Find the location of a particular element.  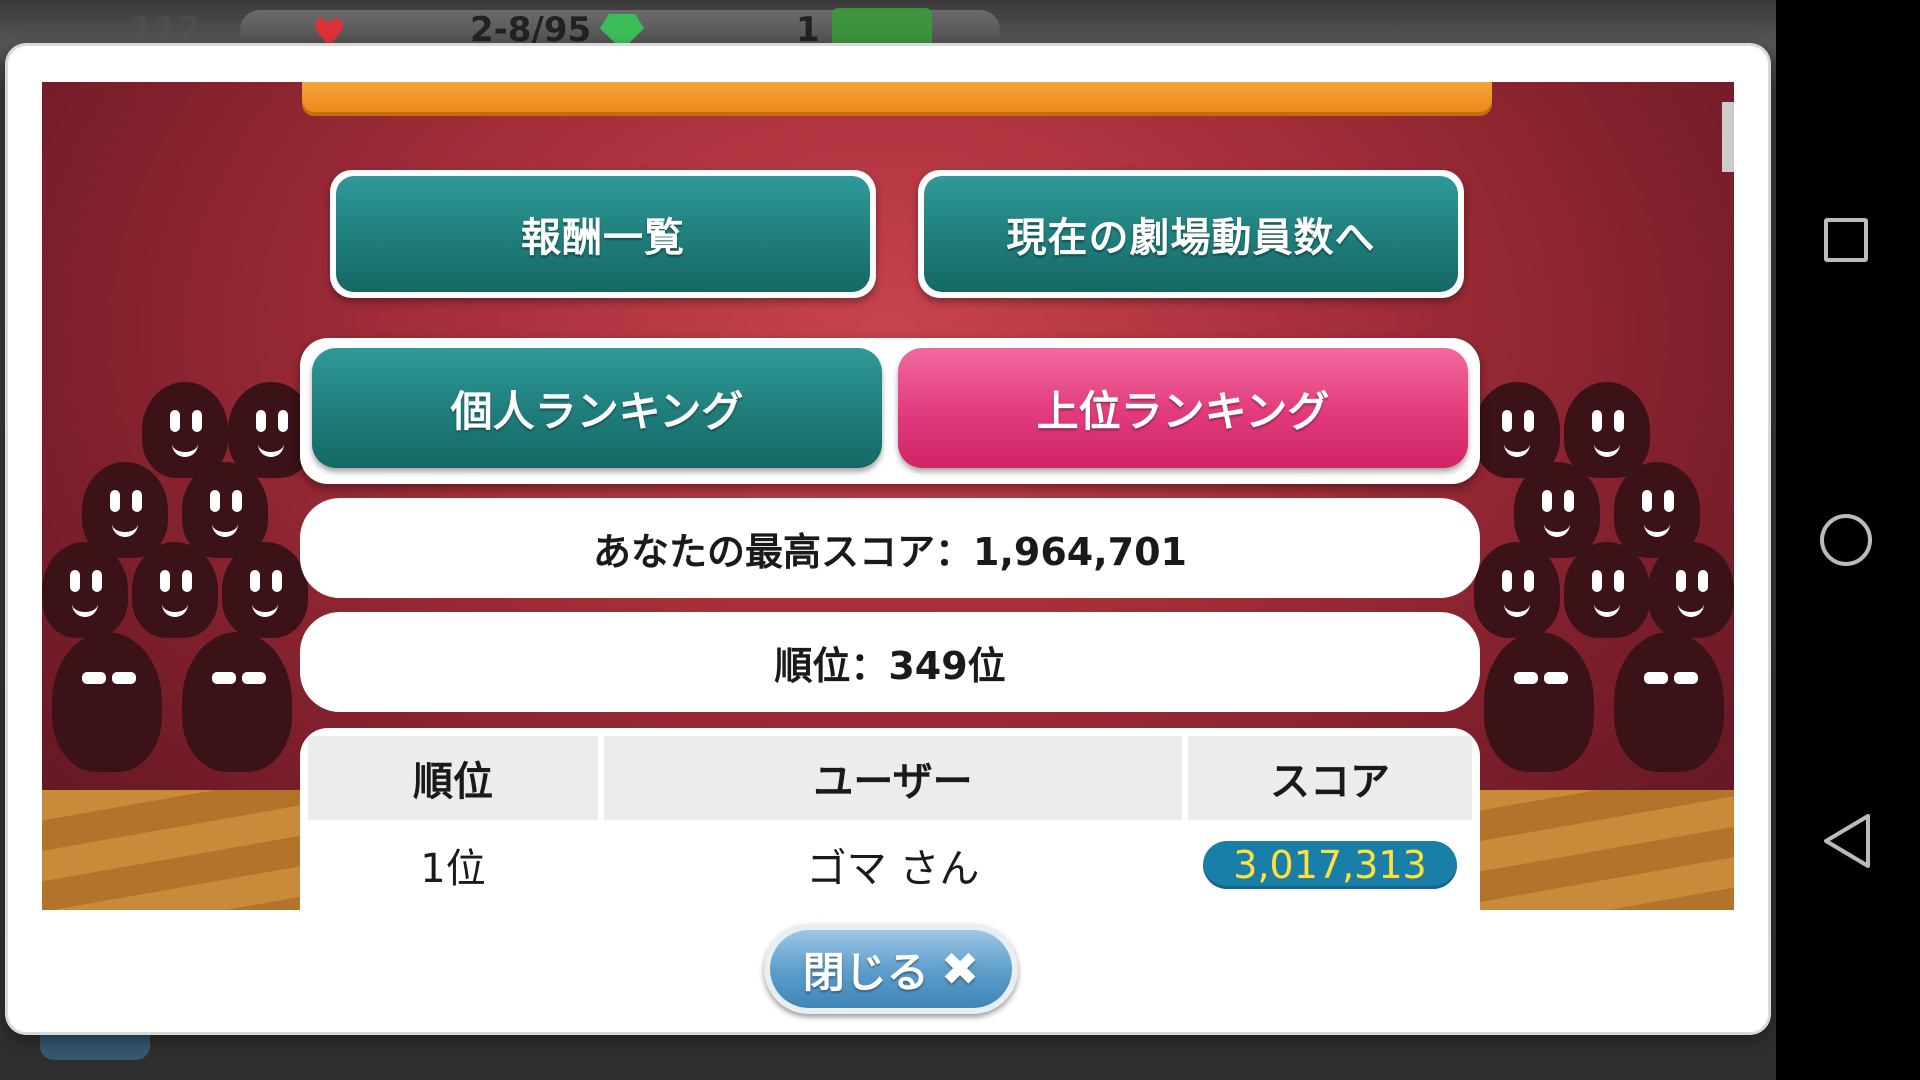

tab-personal-ranking: 個人ランキング is located at coordinates (597, 408).